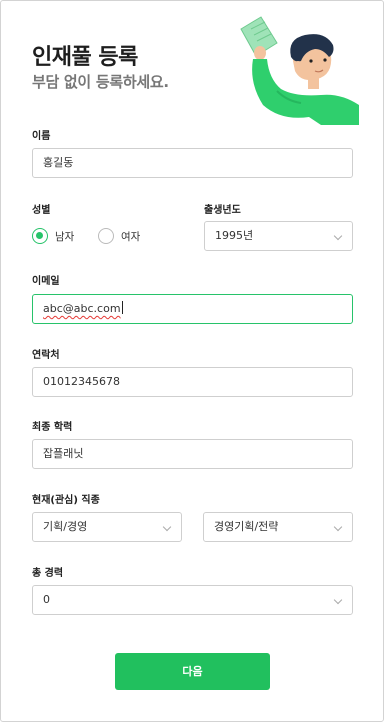  I want to click on email-input: abc@abc.com, so click(192, 309).